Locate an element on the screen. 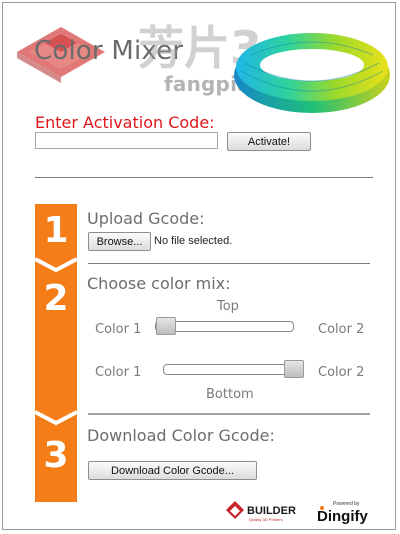  step-2-number: 2 is located at coordinates (56, 298).